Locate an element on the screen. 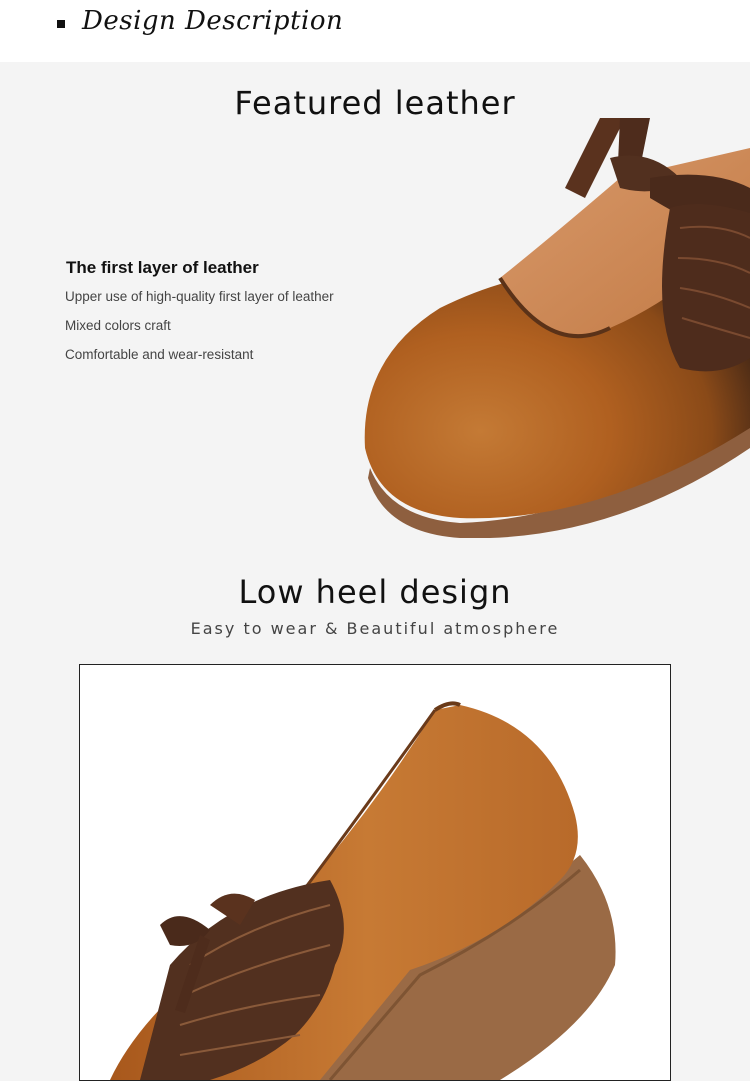 This screenshot has width=750, height=1081. featured-leather-title: Featured leather is located at coordinates (375, 103).